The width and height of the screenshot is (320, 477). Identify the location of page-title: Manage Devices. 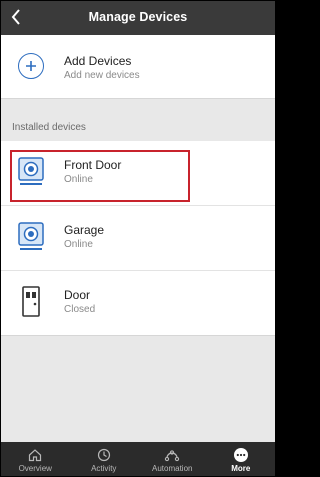
(138, 17).